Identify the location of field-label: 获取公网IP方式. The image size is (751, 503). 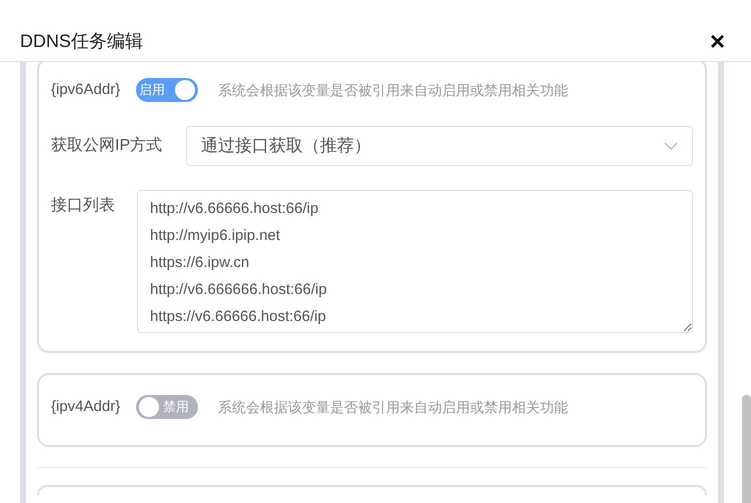
(107, 146).